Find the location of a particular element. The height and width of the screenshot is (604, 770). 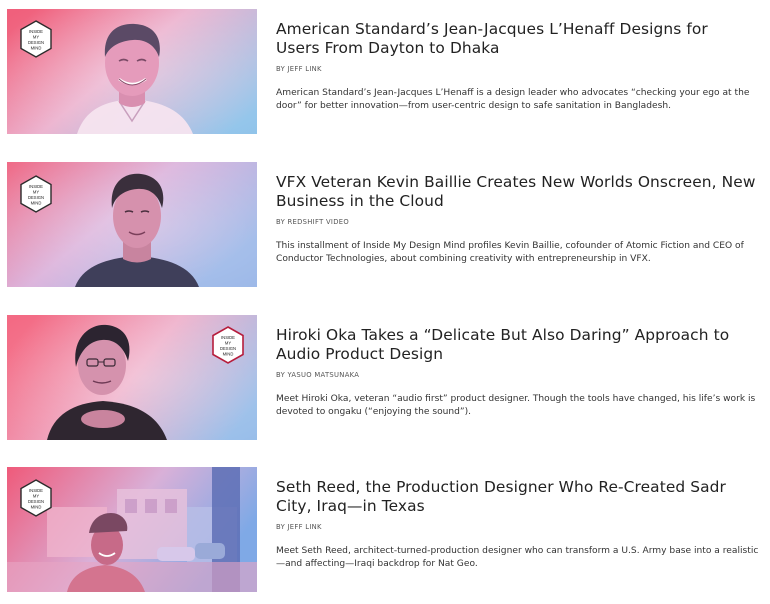

article-byline: BY YASUO MATSUNAKA is located at coordinates (318, 375).